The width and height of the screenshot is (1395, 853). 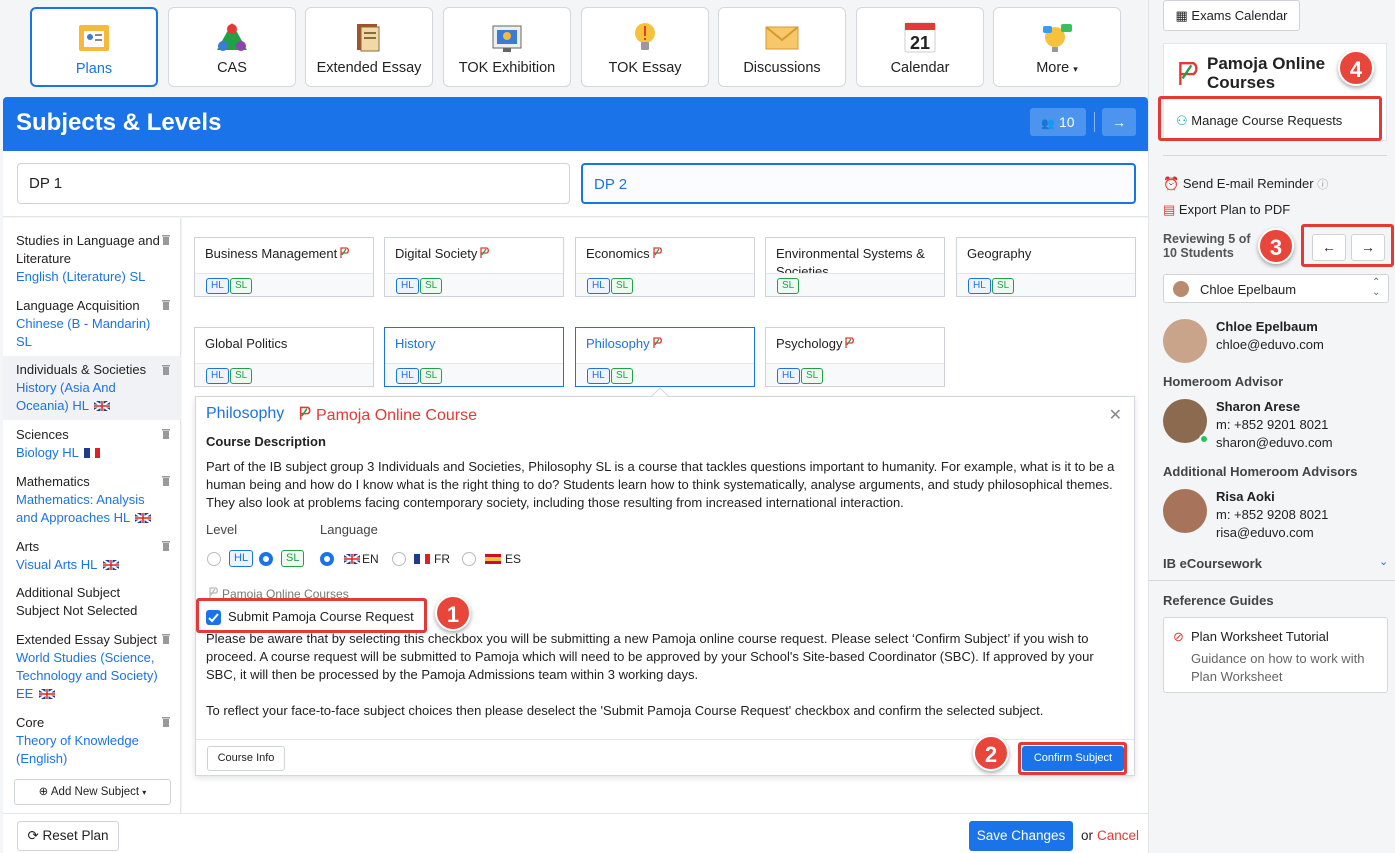 What do you see at coordinates (1115, 415) in the screenshot?
I see `close-icon: ✕` at bounding box center [1115, 415].